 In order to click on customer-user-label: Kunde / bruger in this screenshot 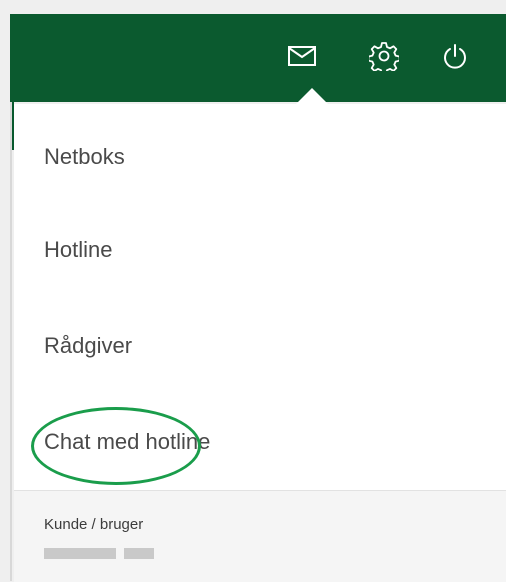, I will do `click(94, 524)`.